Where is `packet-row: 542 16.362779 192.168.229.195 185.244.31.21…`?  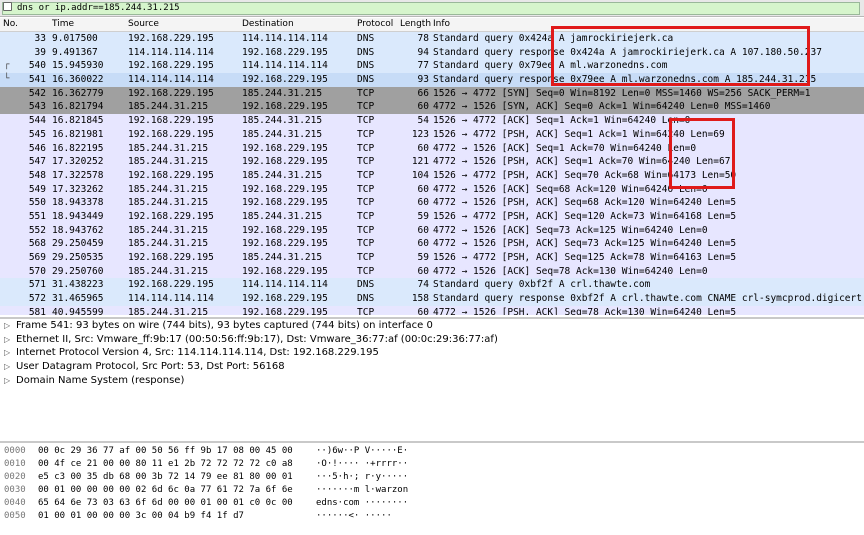
packet-row: 542 16.362779 192.168.229.195 185.244.31.21… is located at coordinates (432, 93).